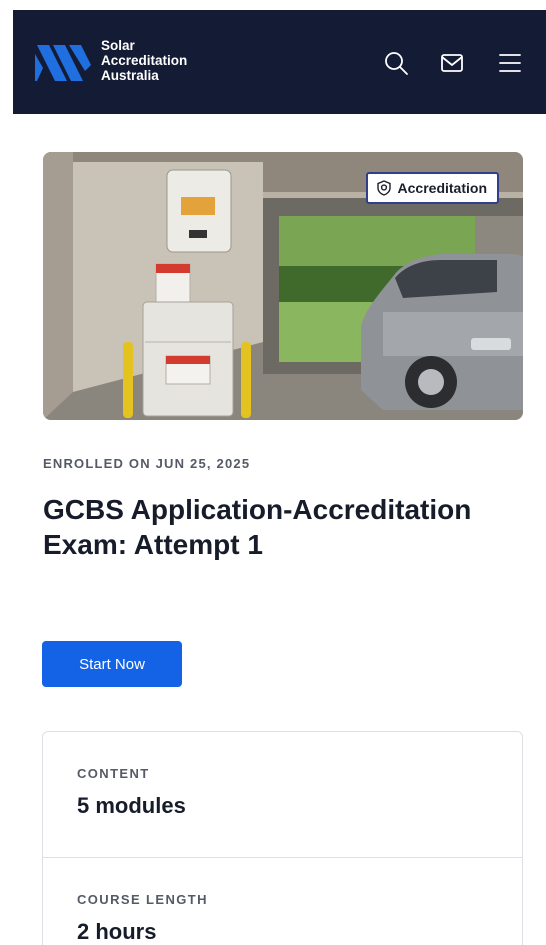 Image resolution: width=546 pixels, height=945 pixels. I want to click on solar-accreditation-logo, so click(63, 63).